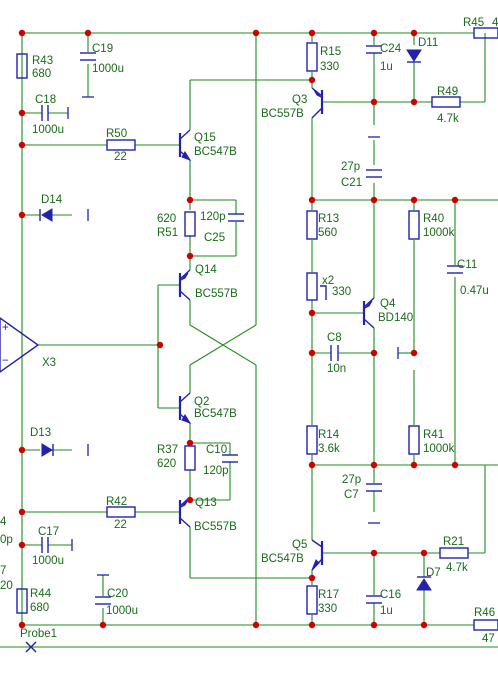 The width and height of the screenshot is (498, 689). What do you see at coordinates (457, 568) in the screenshot?
I see `label-r21-value: 4.7k` at bounding box center [457, 568].